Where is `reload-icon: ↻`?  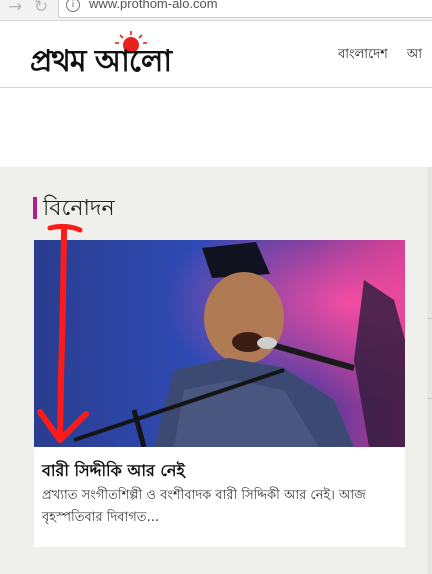 reload-icon: ↻ is located at coordinates (41, 8).